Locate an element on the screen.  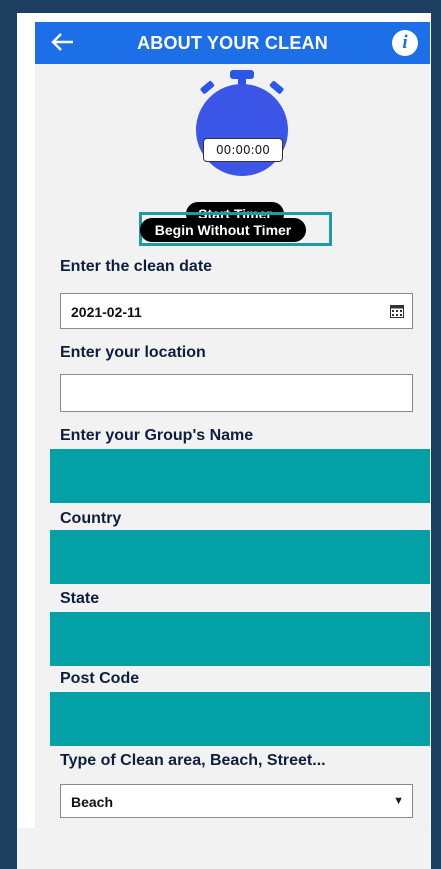
group-name-field is located at coordinates (240, 476).